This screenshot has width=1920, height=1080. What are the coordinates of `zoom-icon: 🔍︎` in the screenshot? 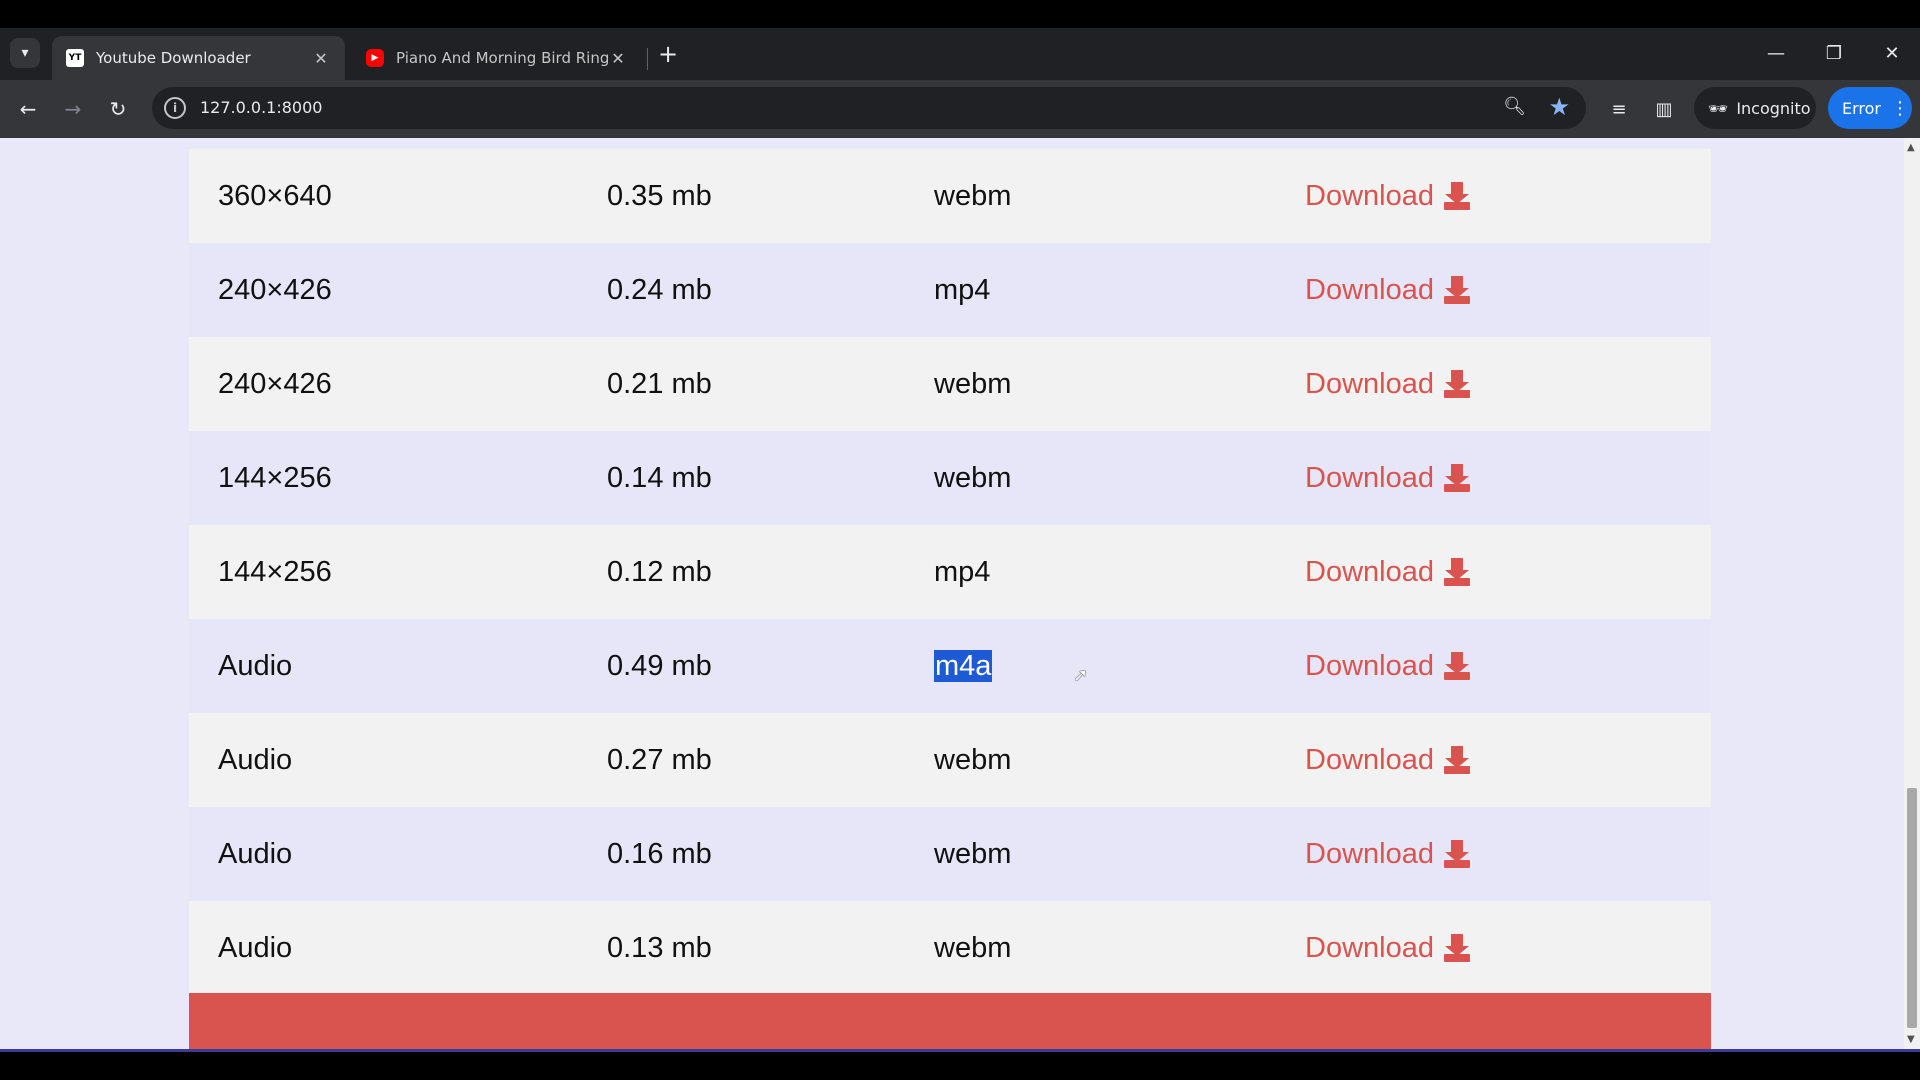 It's located at (1514, 106).